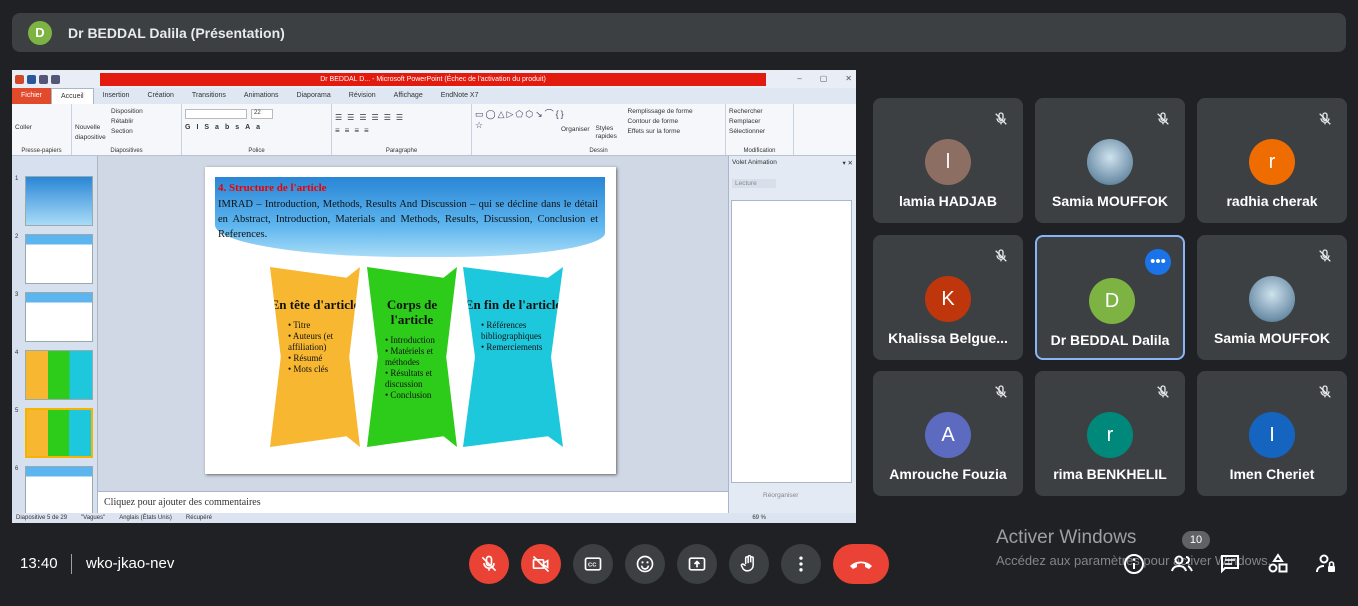  I want to click on captions-button: CC, so click(593, 564).